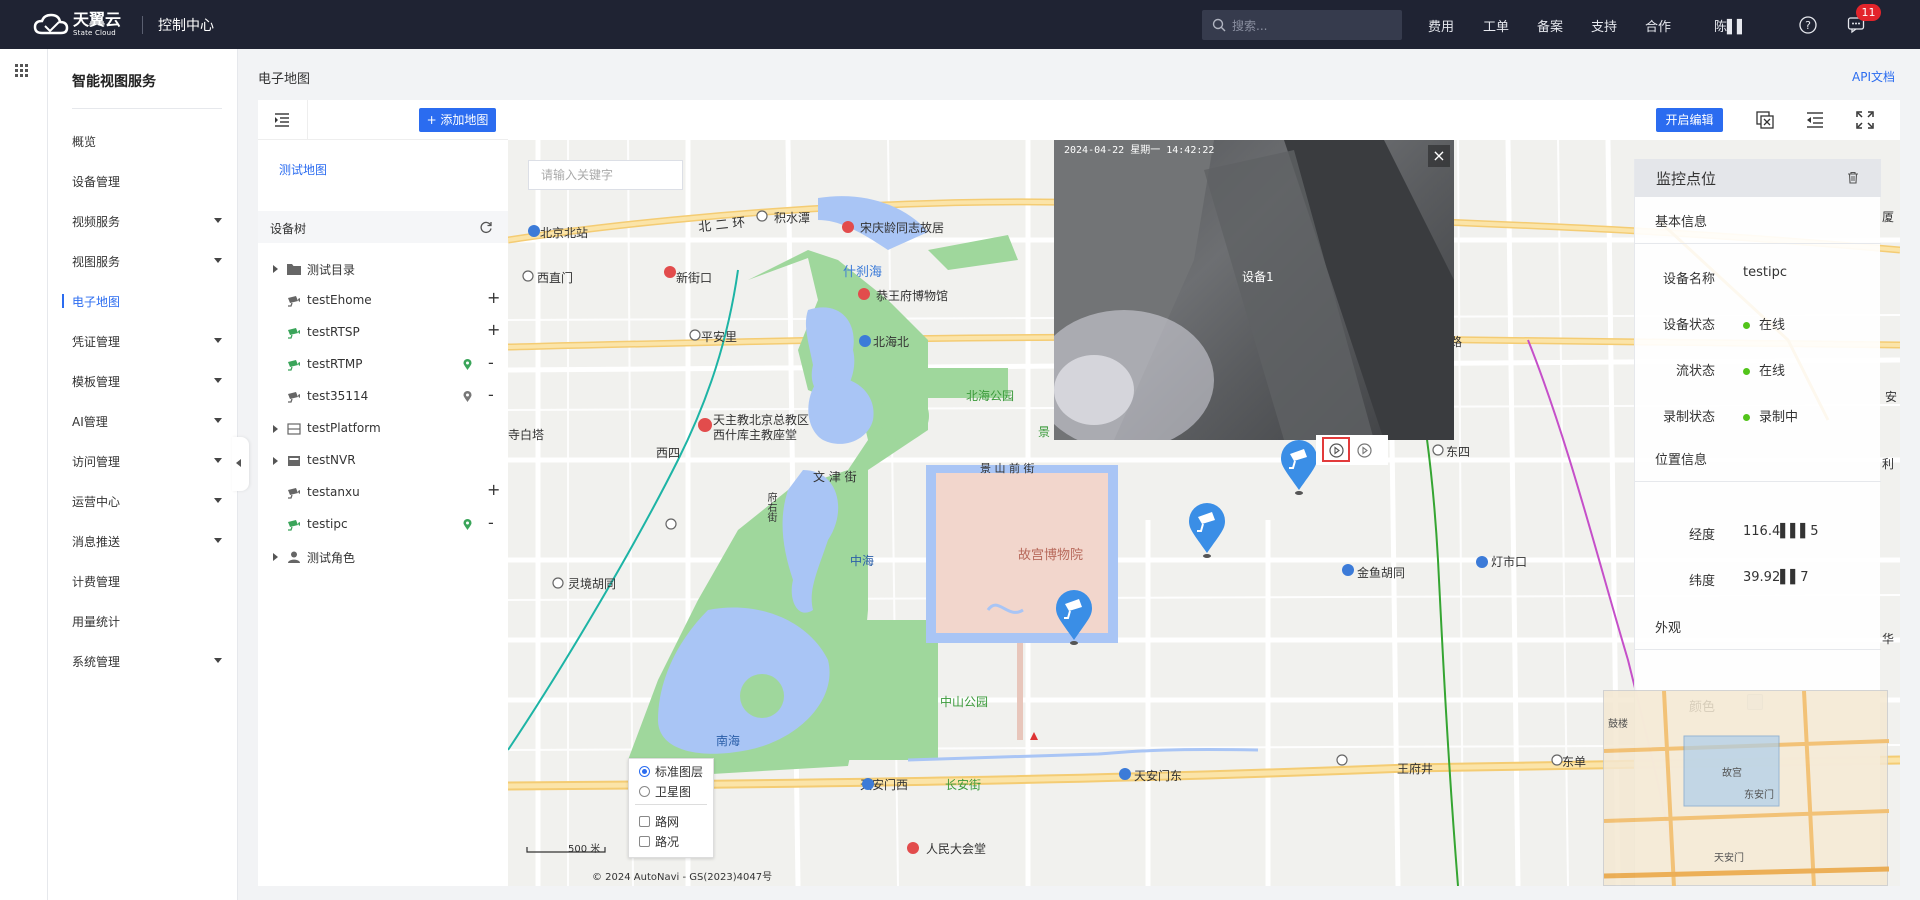 Image resolution: width=1920 pixels, height=900 pixels. What do you see at coordinates (240, 464) in the screenshot?
I see `sidebar-collapse-handle` at bounding box center [240, 464].